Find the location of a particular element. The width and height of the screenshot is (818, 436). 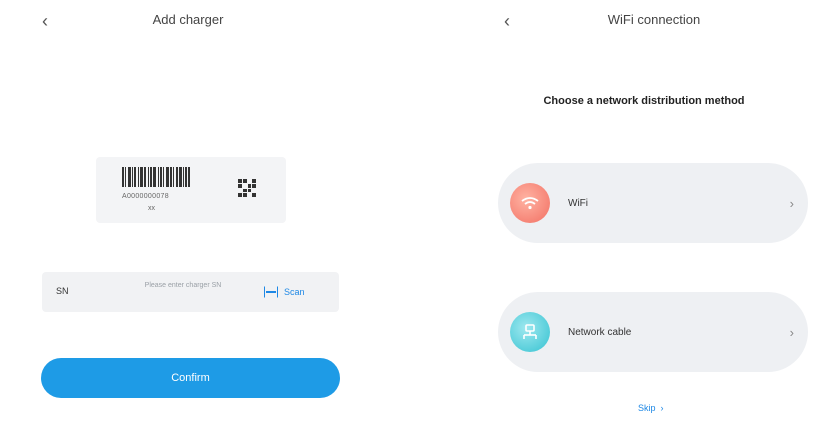

scan-button: Scan is located at coordinates (284, 292).